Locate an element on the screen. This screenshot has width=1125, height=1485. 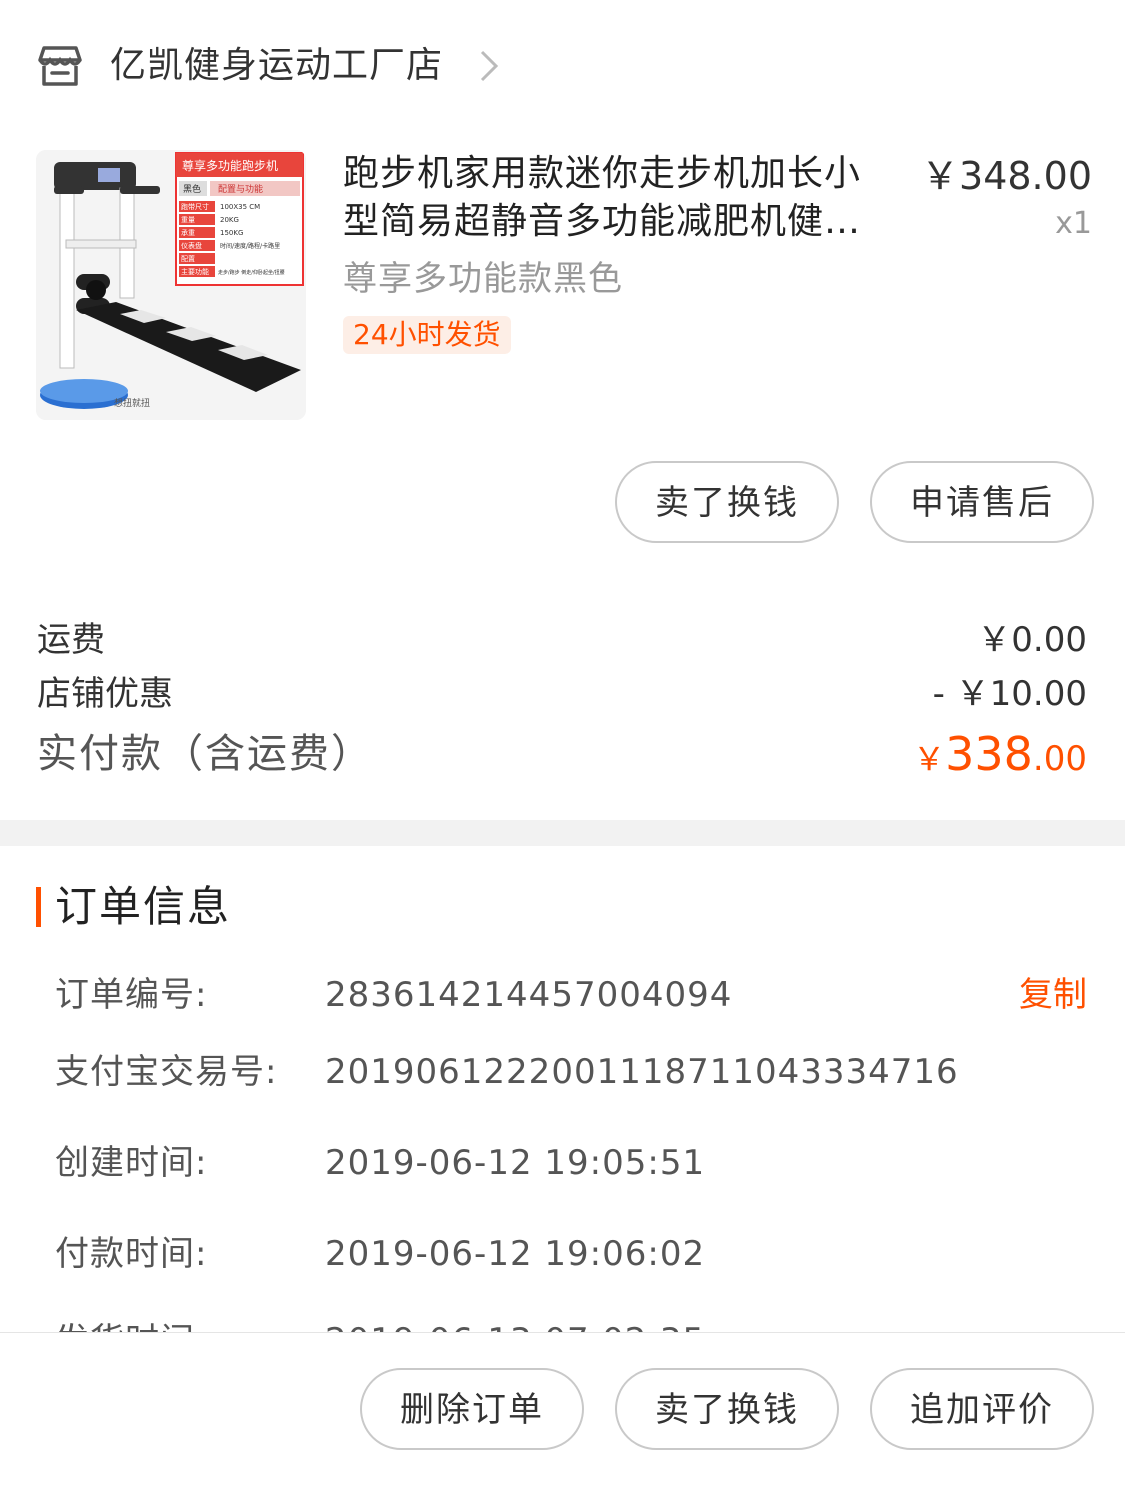
shipping-fee-value: ￥0.00 is located at coordinates (1032, 640).